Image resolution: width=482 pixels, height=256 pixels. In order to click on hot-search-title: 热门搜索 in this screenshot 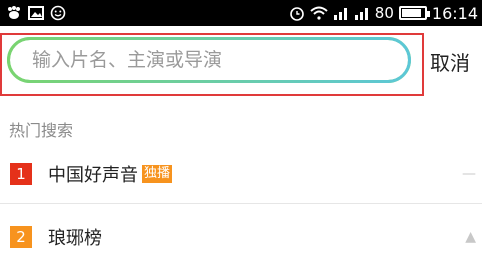, I will do `click(41, 130)`.